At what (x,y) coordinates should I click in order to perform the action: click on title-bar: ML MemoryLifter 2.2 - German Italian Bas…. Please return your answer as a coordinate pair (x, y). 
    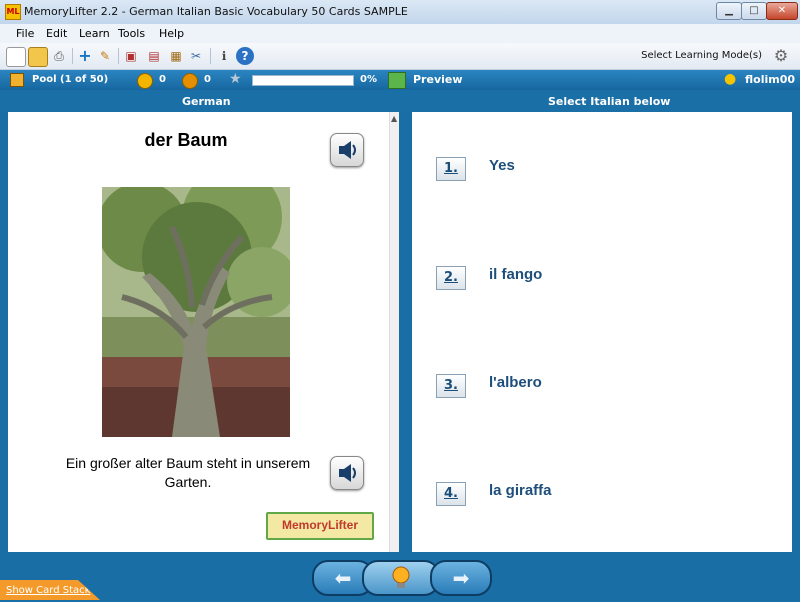
    Looking at the image, I should click on (400, 12).